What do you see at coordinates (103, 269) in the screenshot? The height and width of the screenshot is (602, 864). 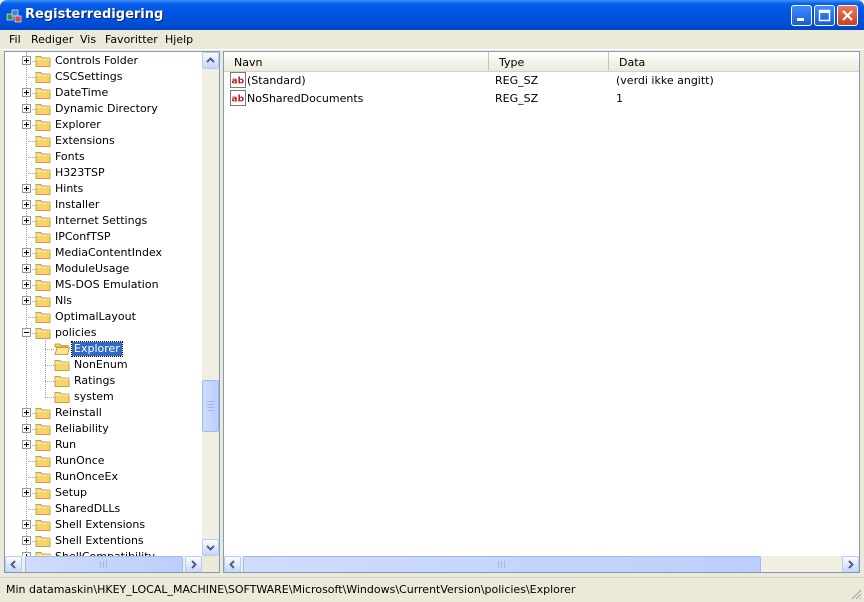 I see `tree-node: ModuleUsage` at bounding box center [103, 269].